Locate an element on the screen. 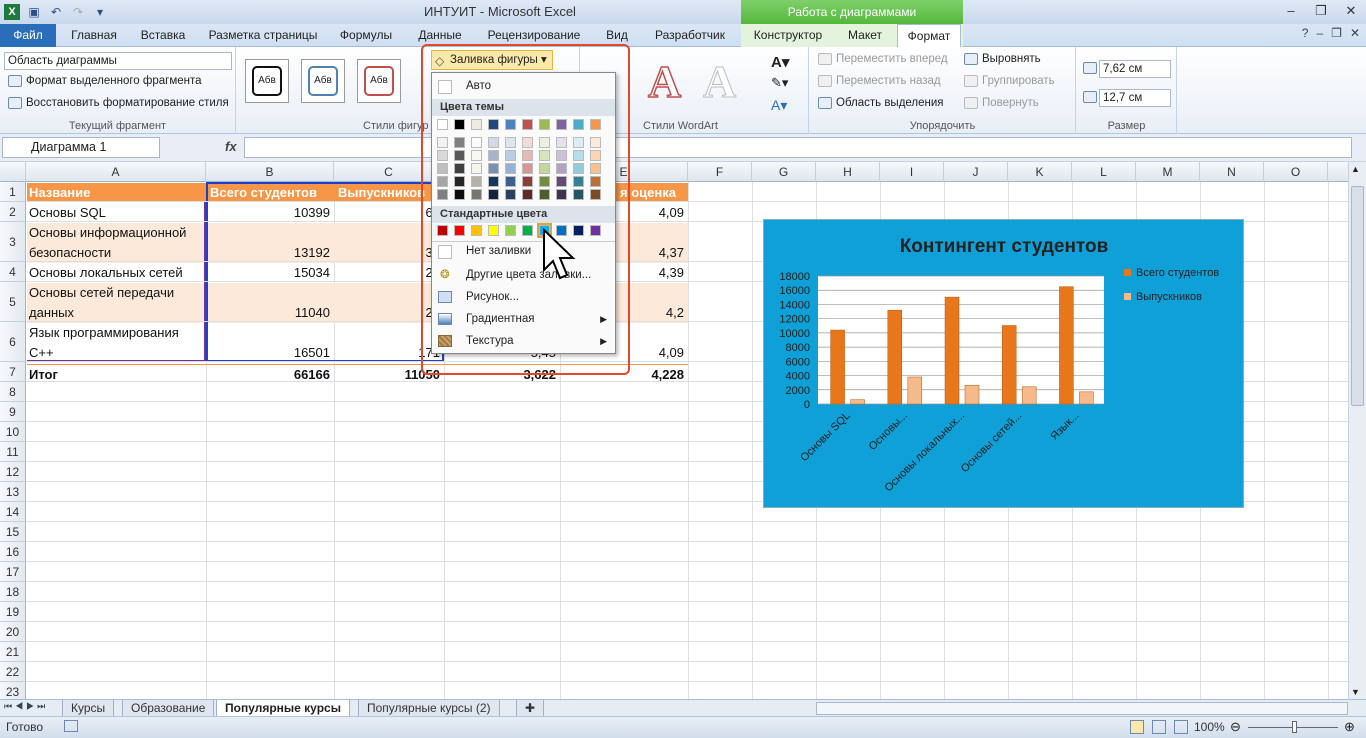 This screenshot has height=738, width=1366. row-header: 1 is located at coordinates (13, 192).